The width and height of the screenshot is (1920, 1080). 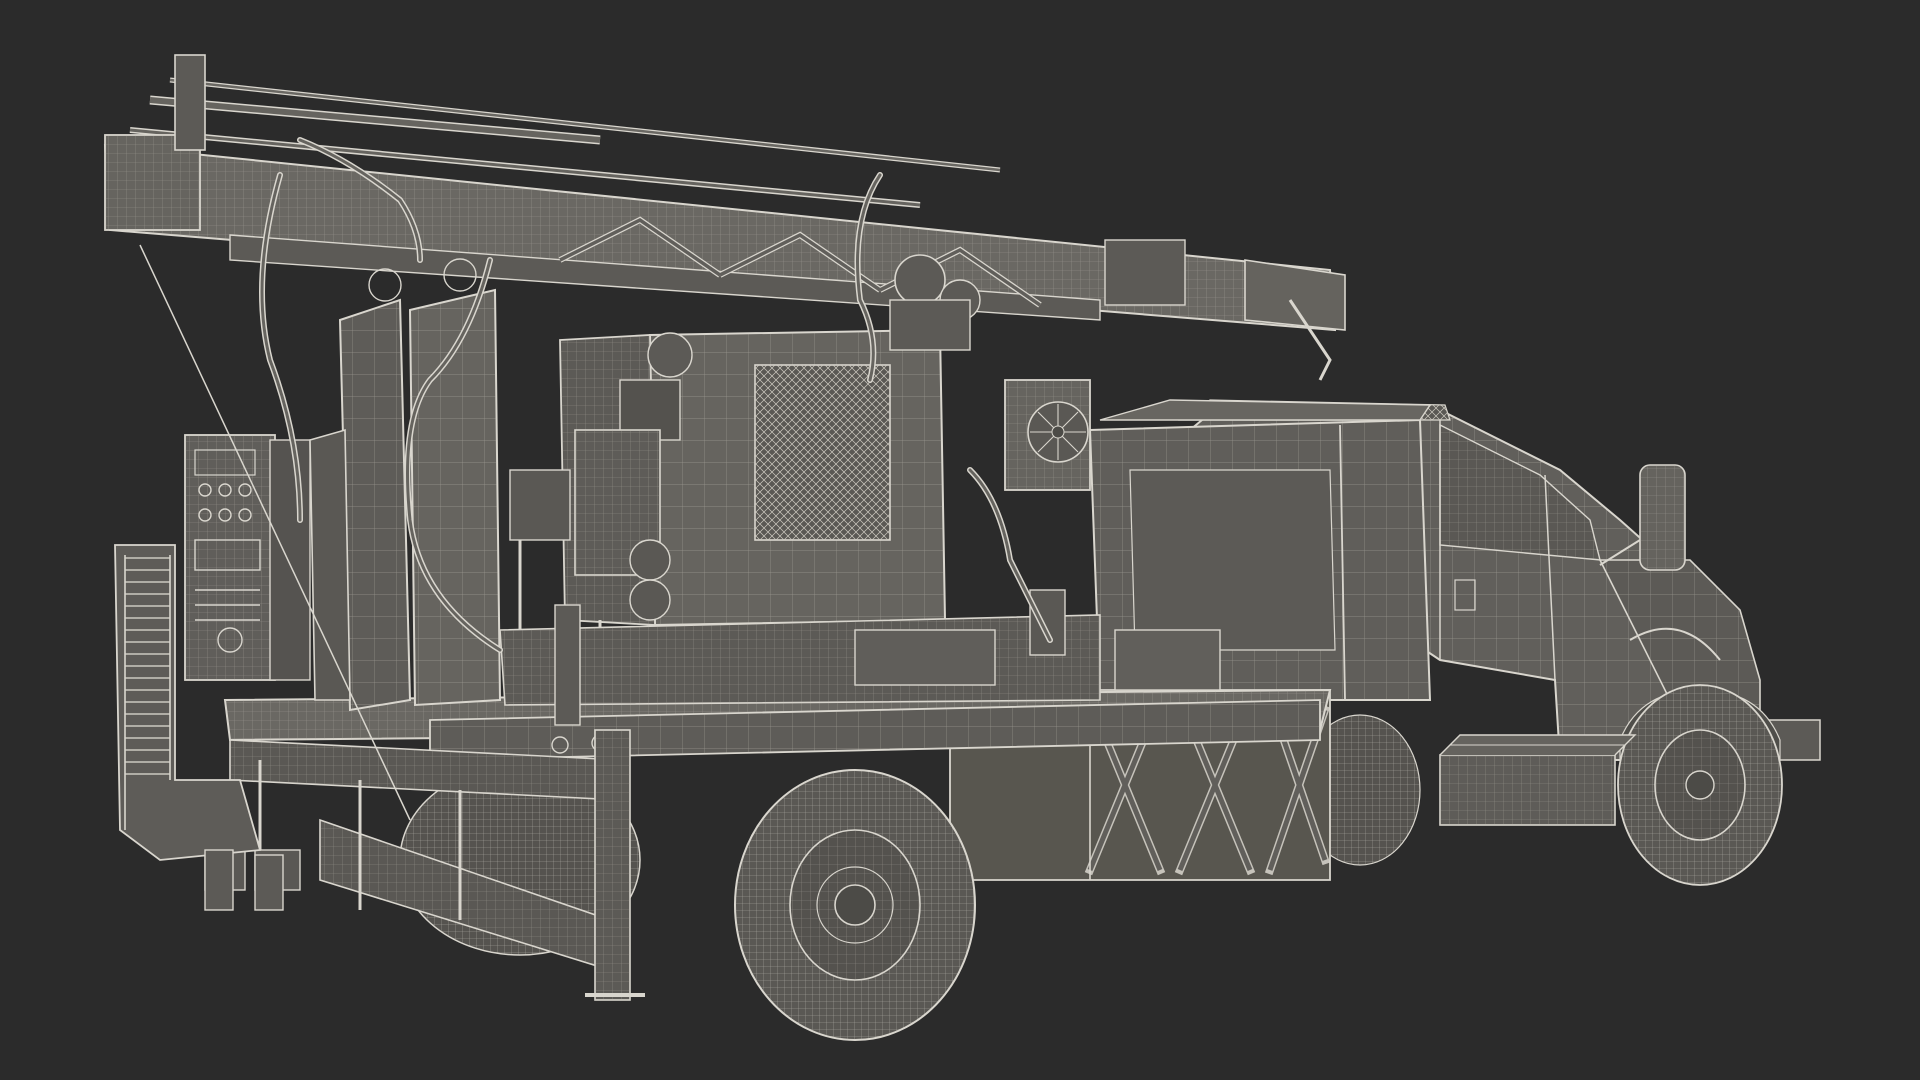 I want to click on radiator-fan, so click(x=1047, y=435).